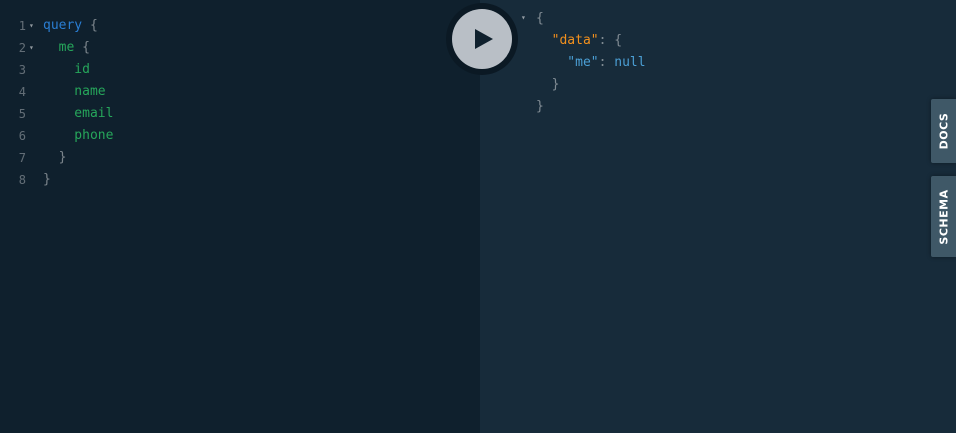 This screenshot has height=433, width=956. Describe the element at coordinates (610, 40) in the screenshot. I see `result-token: : {` at that location.